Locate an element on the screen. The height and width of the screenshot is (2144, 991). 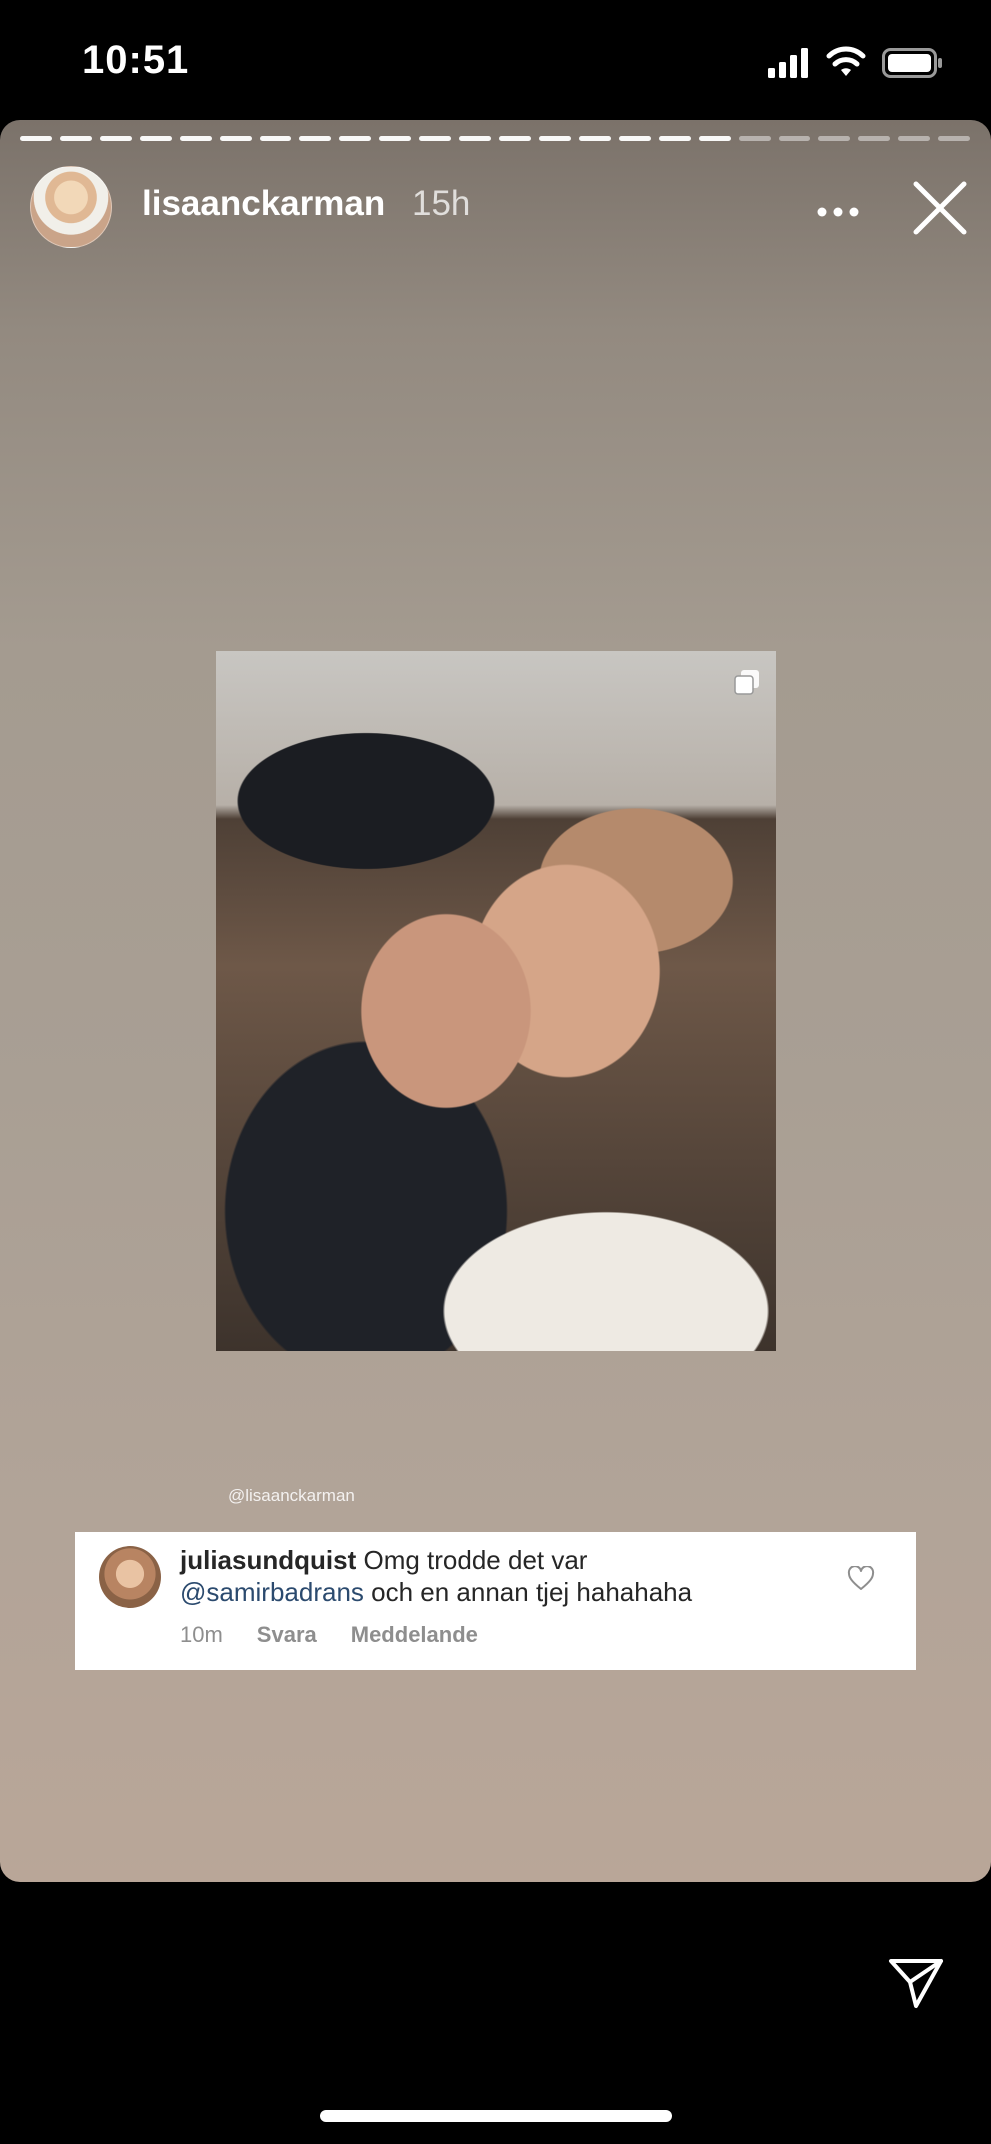
comment-text-end: och en annan tjej hahahaha is located at coordinates (532, 1592).